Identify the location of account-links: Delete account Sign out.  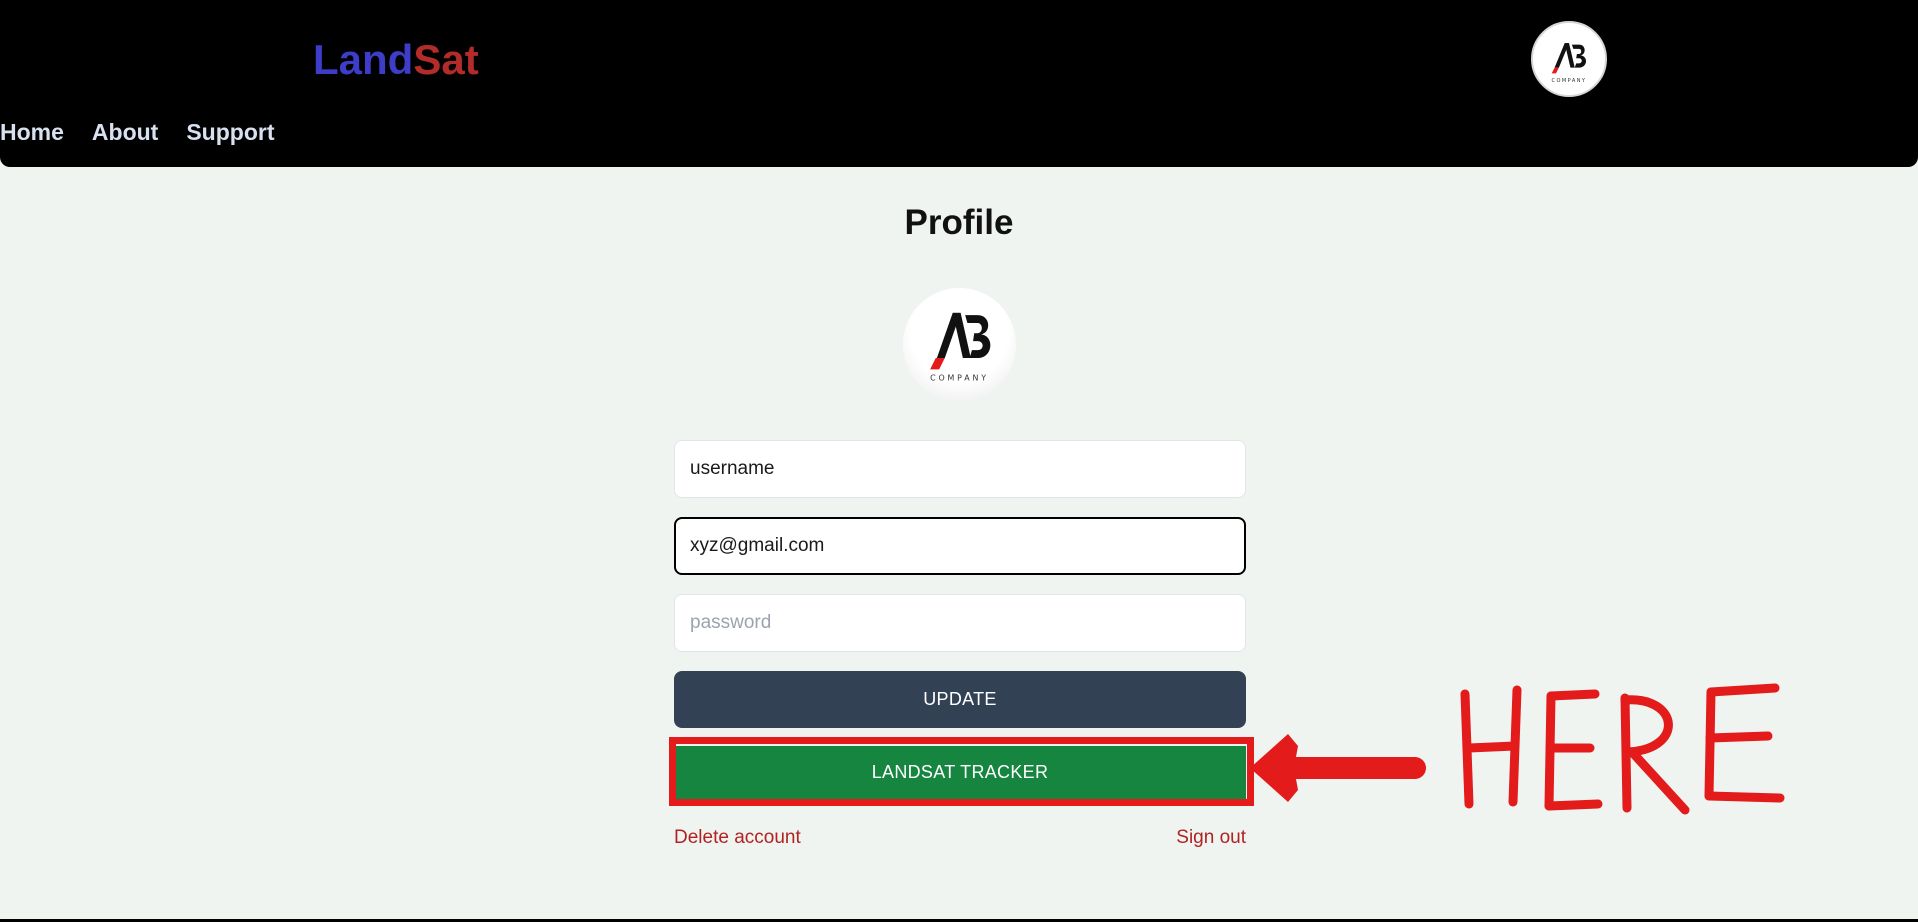
(960, 838).